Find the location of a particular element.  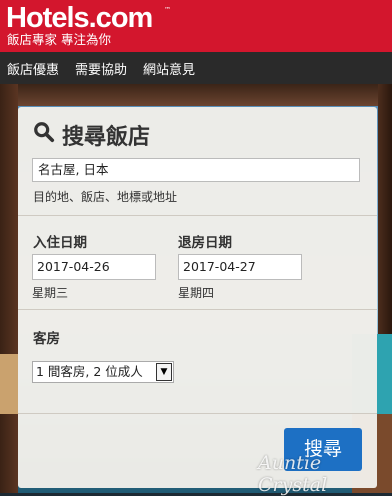

brand-logo: Hotels.com ™ 飯店專家 專注為你 is located at coordinates (88, 24).